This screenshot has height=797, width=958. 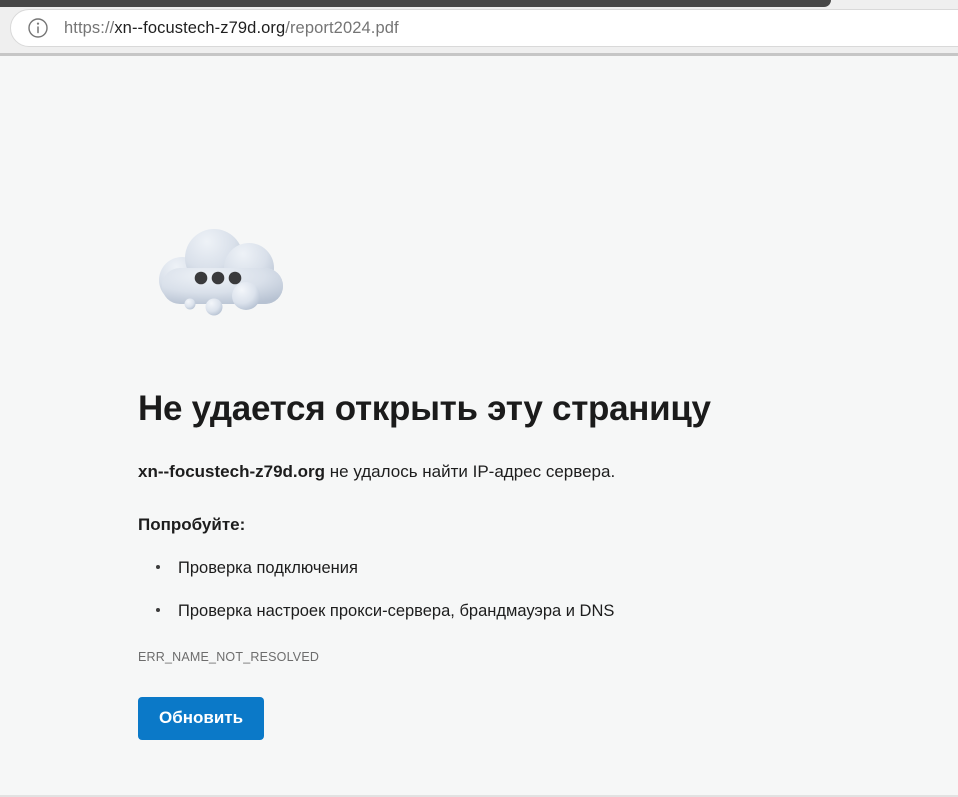 I want to click on refresh-button: Обновить, so click(x=201, y=718).